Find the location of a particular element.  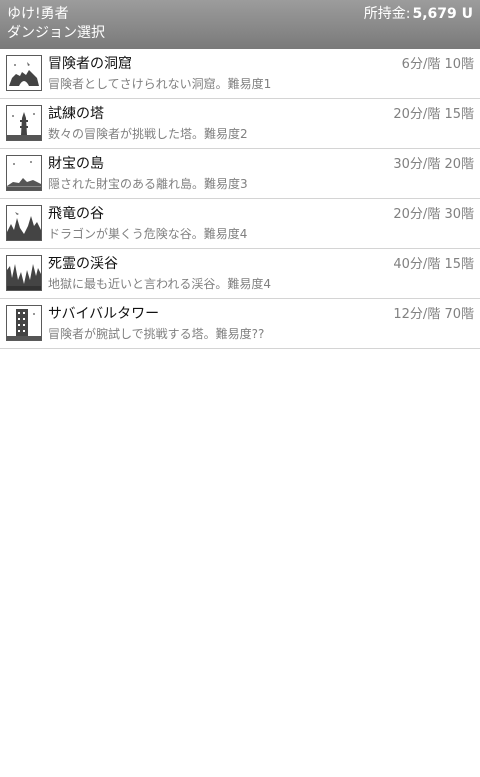

dungeon-stat: 12分/階 70階 is located at coordinates (433, 314).